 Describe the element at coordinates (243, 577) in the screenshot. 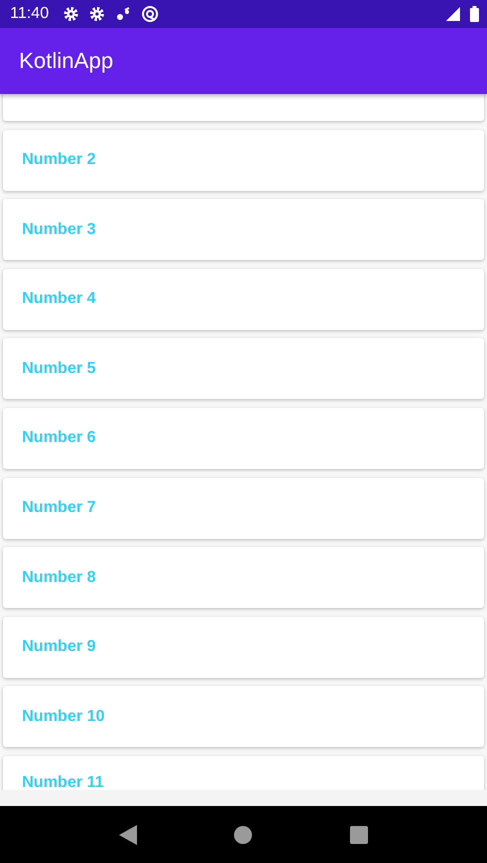

I see `list-card: Number 8` at that location.